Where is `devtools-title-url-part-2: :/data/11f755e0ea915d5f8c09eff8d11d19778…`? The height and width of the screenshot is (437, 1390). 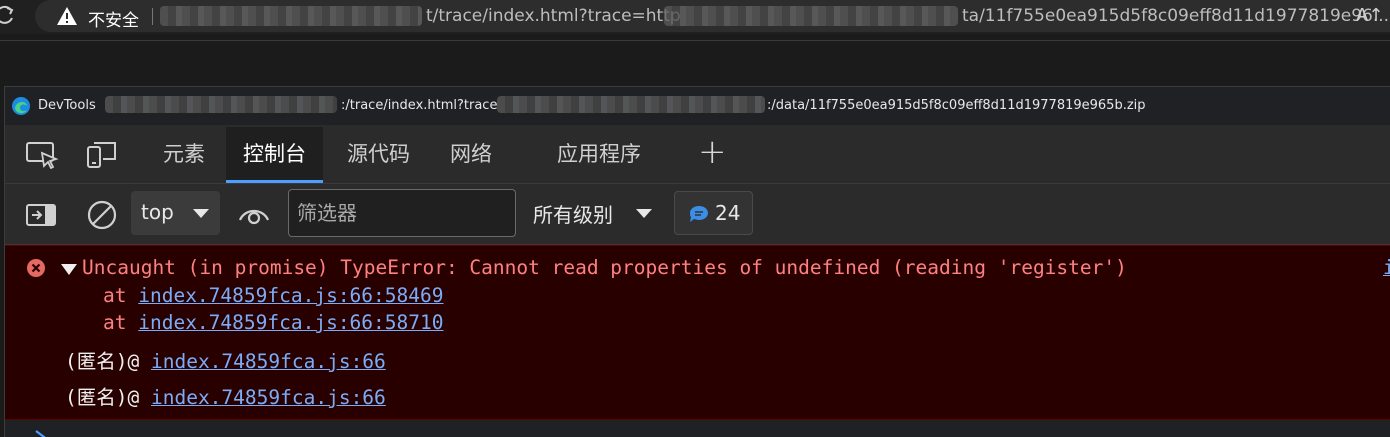 devtools-title-url-part-2: :/data/11f755e0ea915d5f8c09eff8d11d19778… is located at coordinates (956, 105).